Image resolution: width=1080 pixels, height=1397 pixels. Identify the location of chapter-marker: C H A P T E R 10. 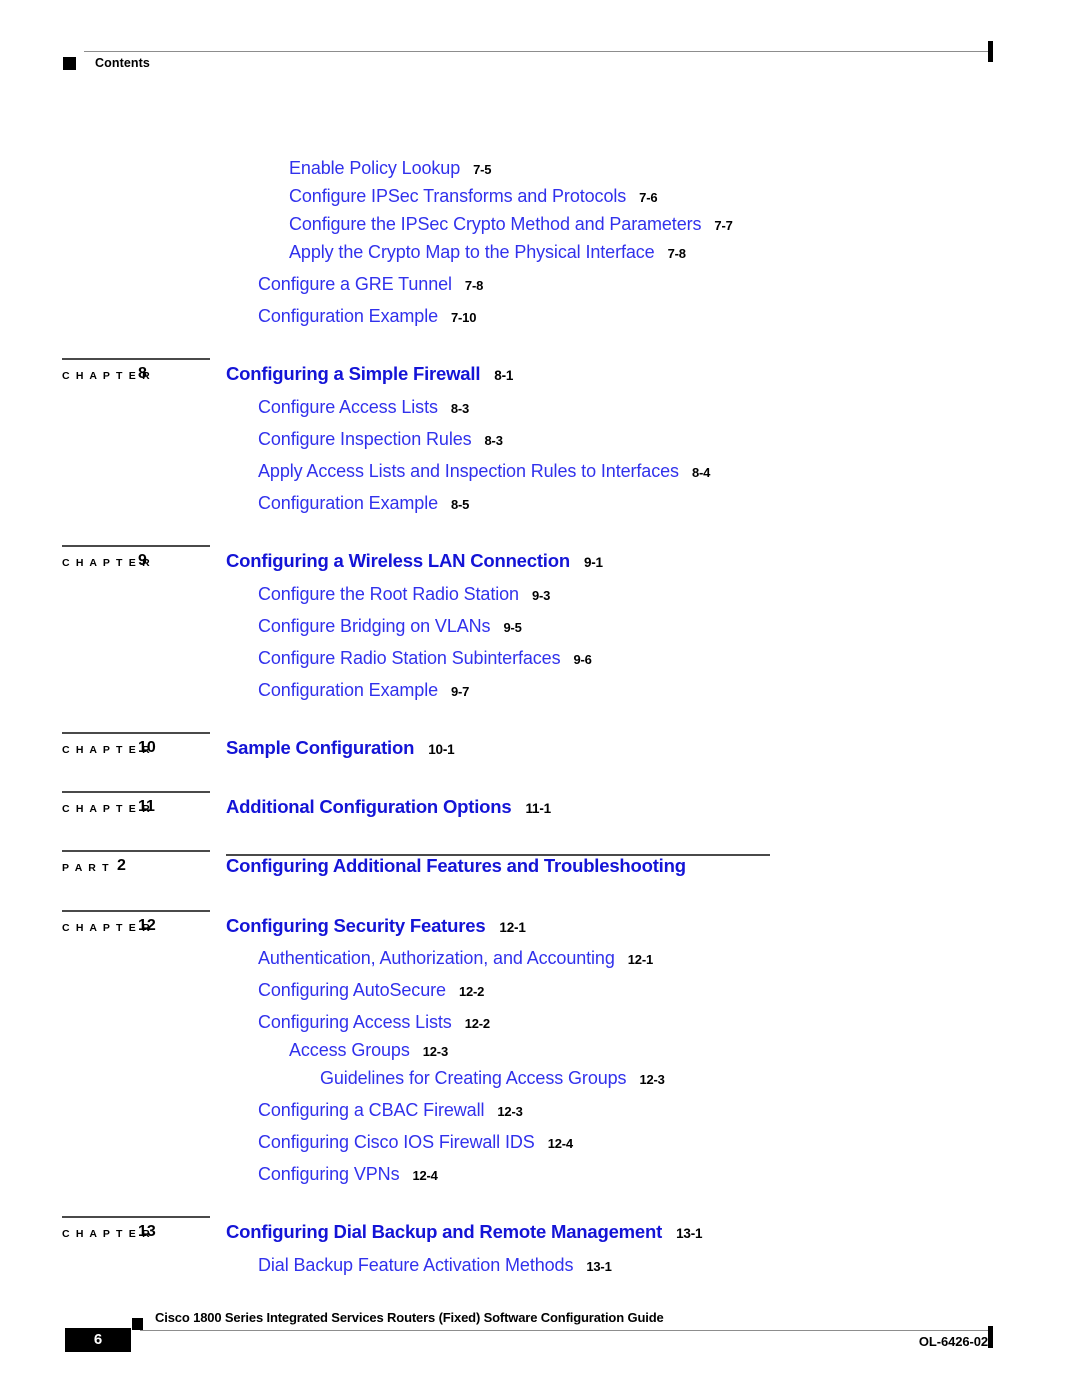
(137, 748).